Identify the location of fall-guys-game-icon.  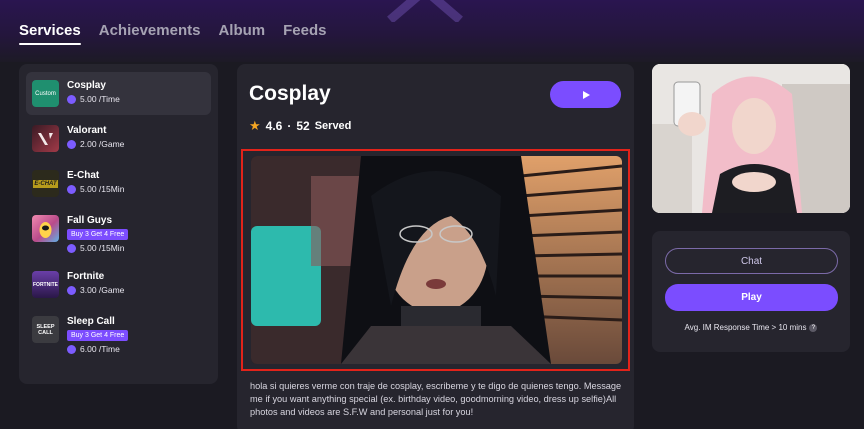
(45, 228).